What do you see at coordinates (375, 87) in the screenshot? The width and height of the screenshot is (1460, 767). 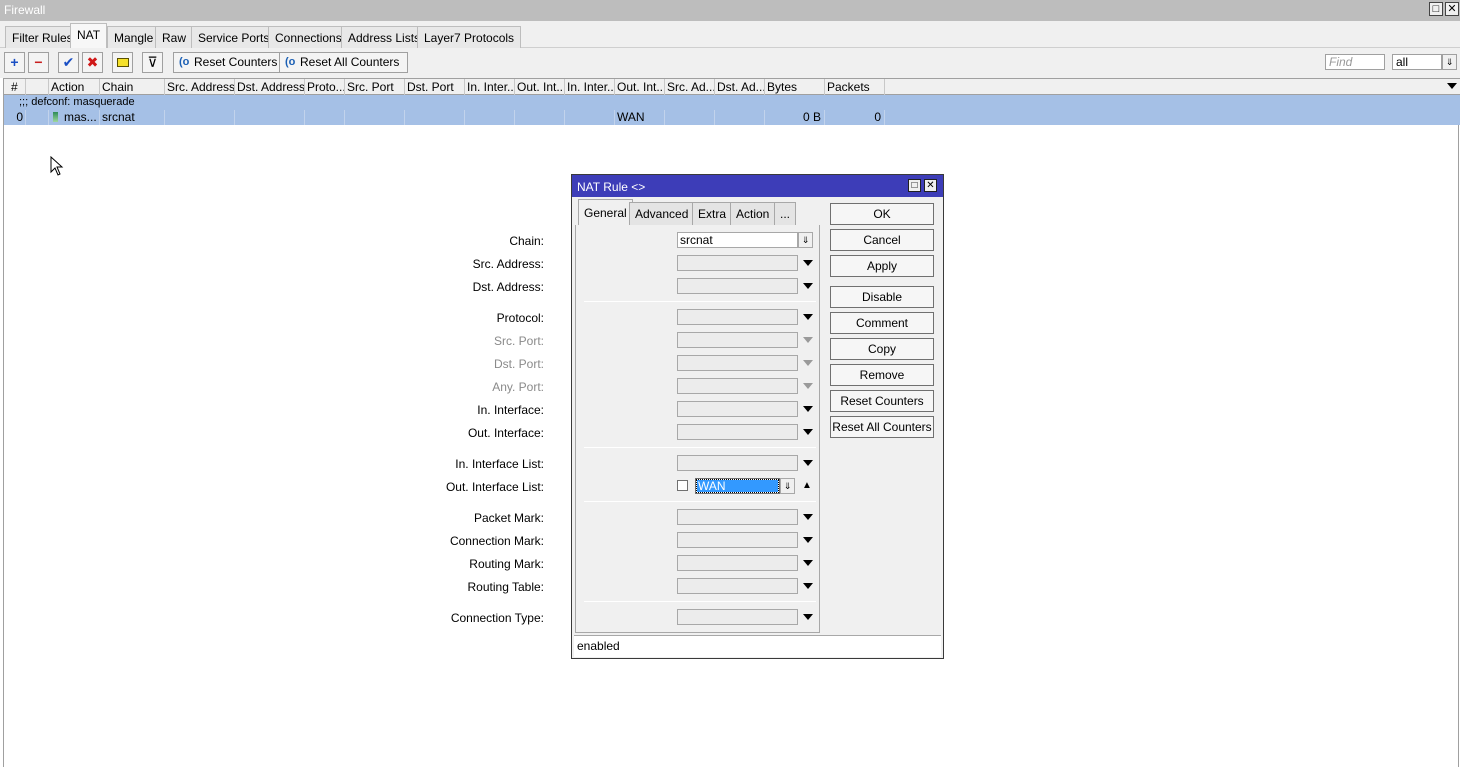 I see `col-src-port: Src. Port` at bounding box center [375, 87].